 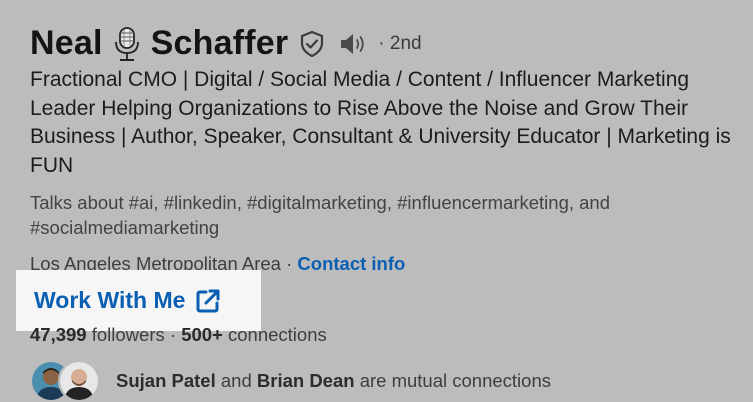 I want to click on speaker-icon, so click(x=353, y=44).